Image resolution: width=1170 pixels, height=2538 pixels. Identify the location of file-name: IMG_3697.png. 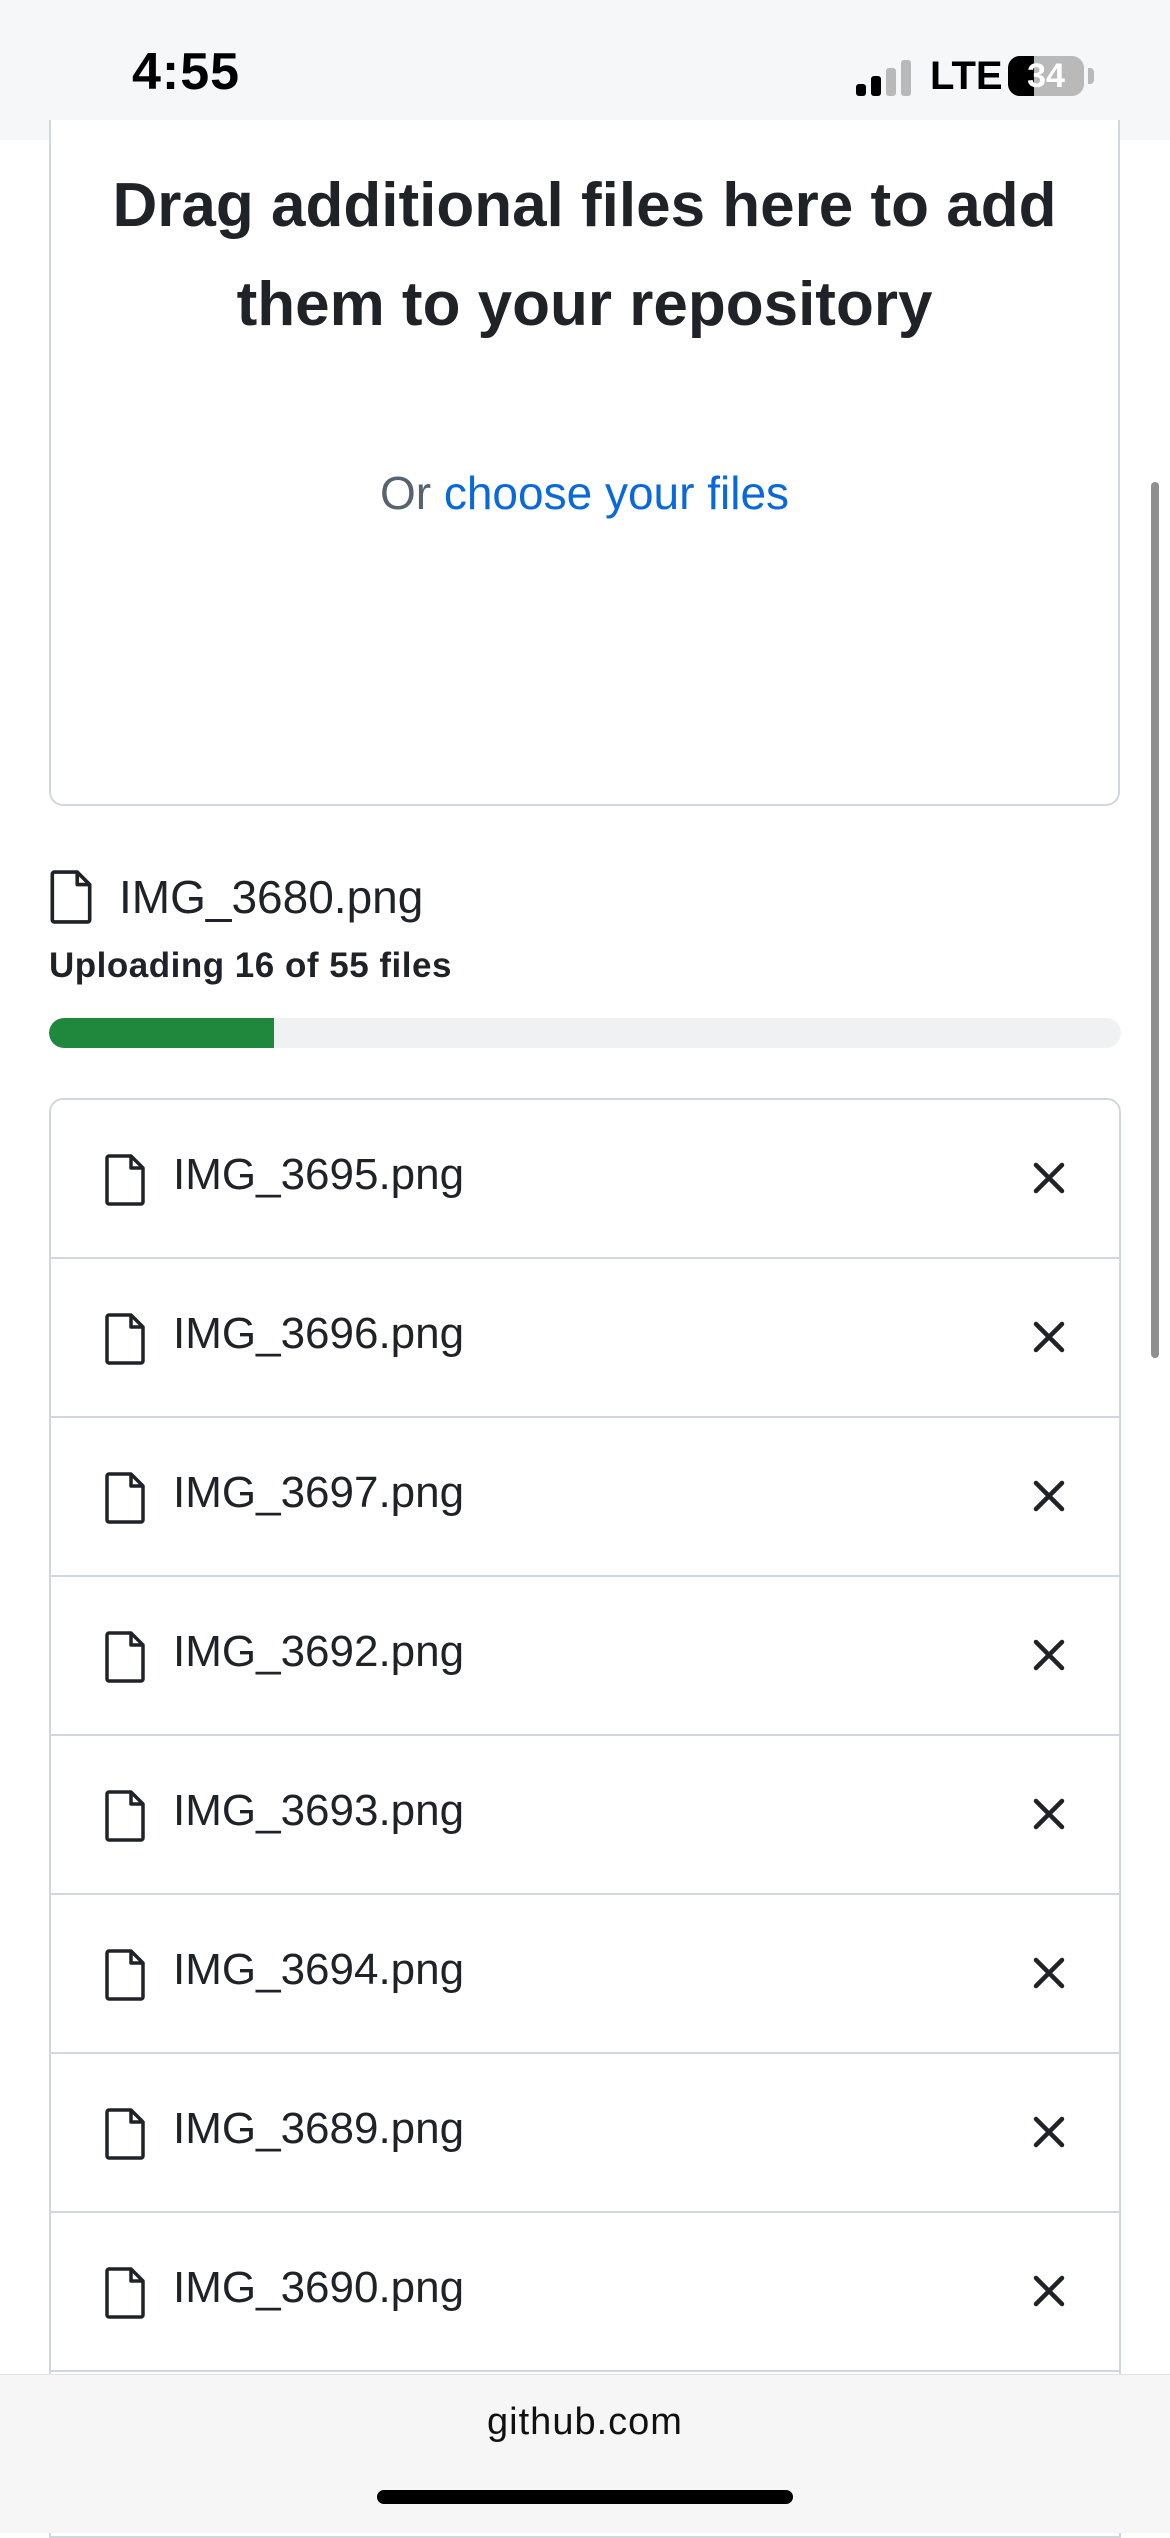
(319, 1492).